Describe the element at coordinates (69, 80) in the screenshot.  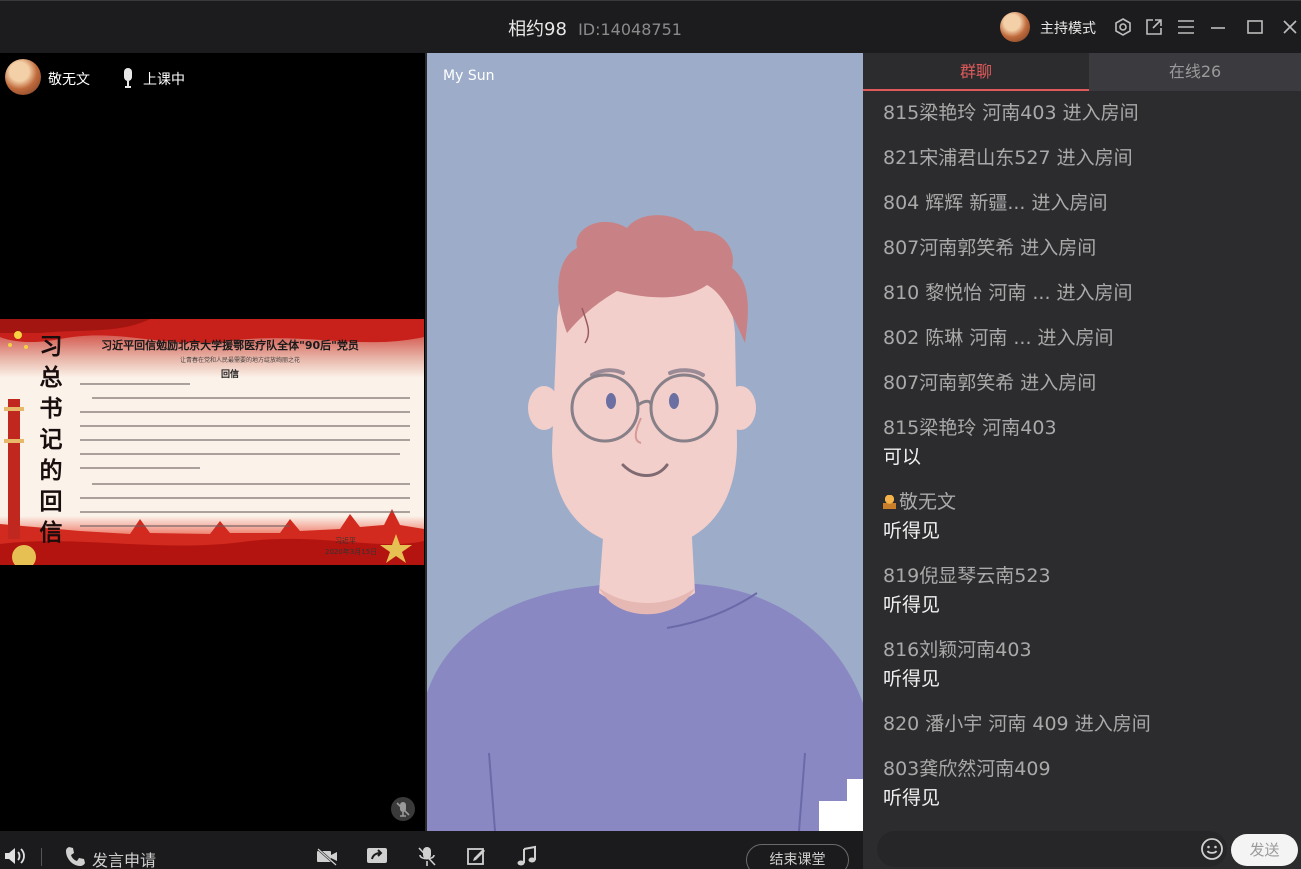
I see `teacher-name: 敬无文` at that location.